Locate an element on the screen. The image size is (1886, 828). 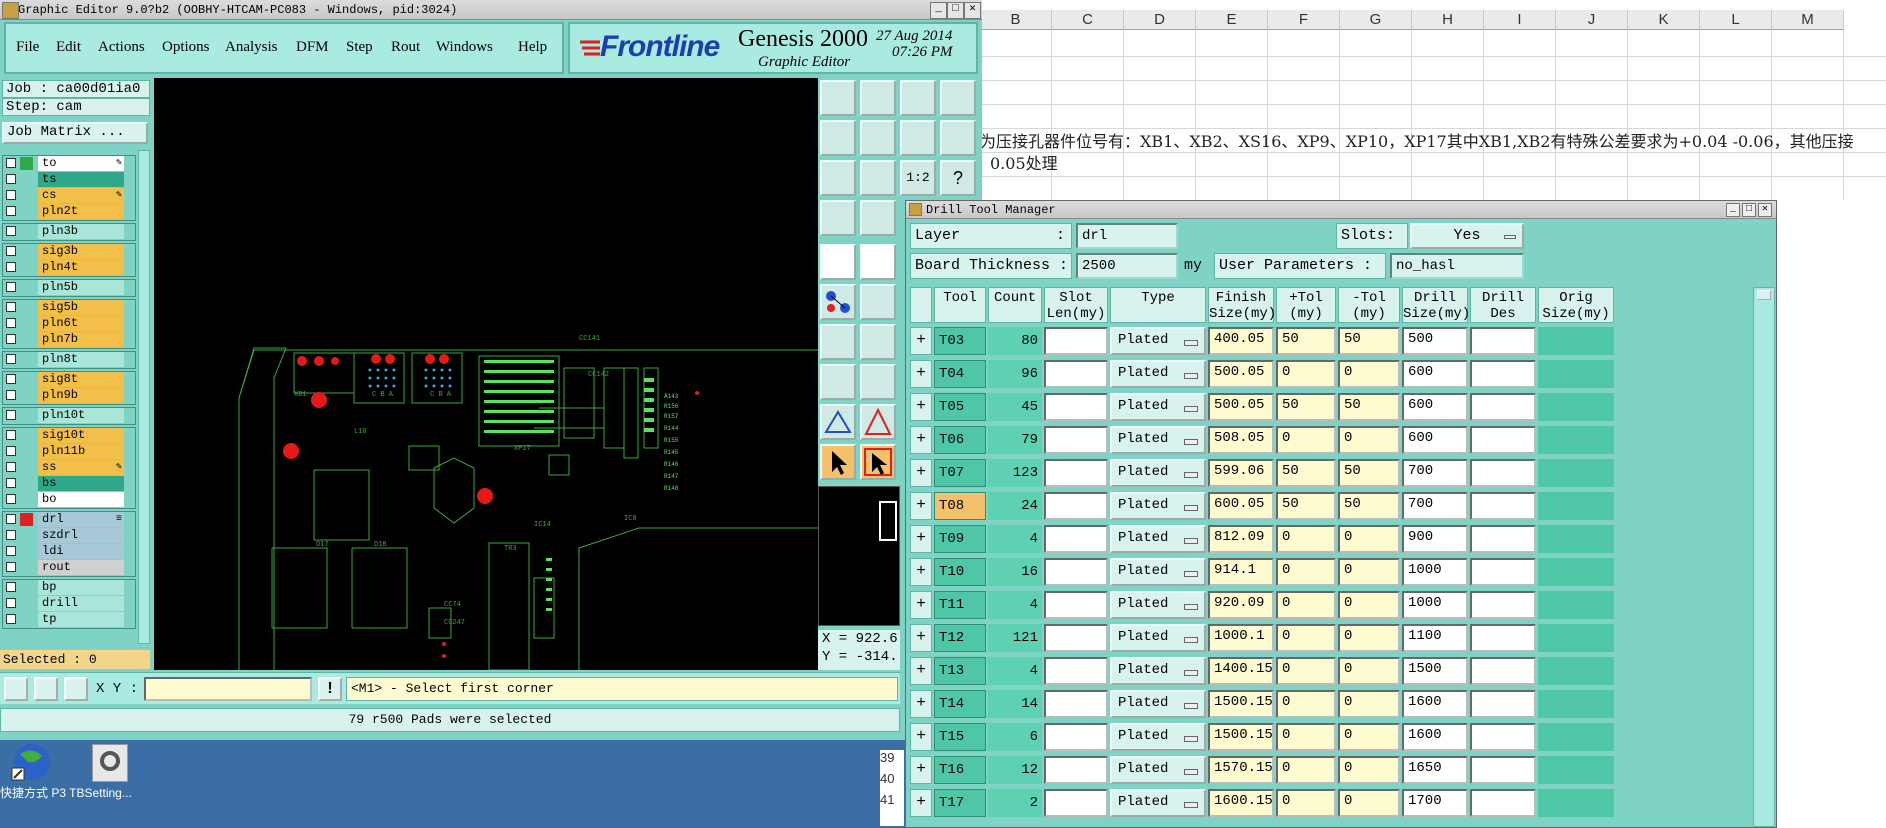
layer-name: drill is located at coordinates (81, 603).